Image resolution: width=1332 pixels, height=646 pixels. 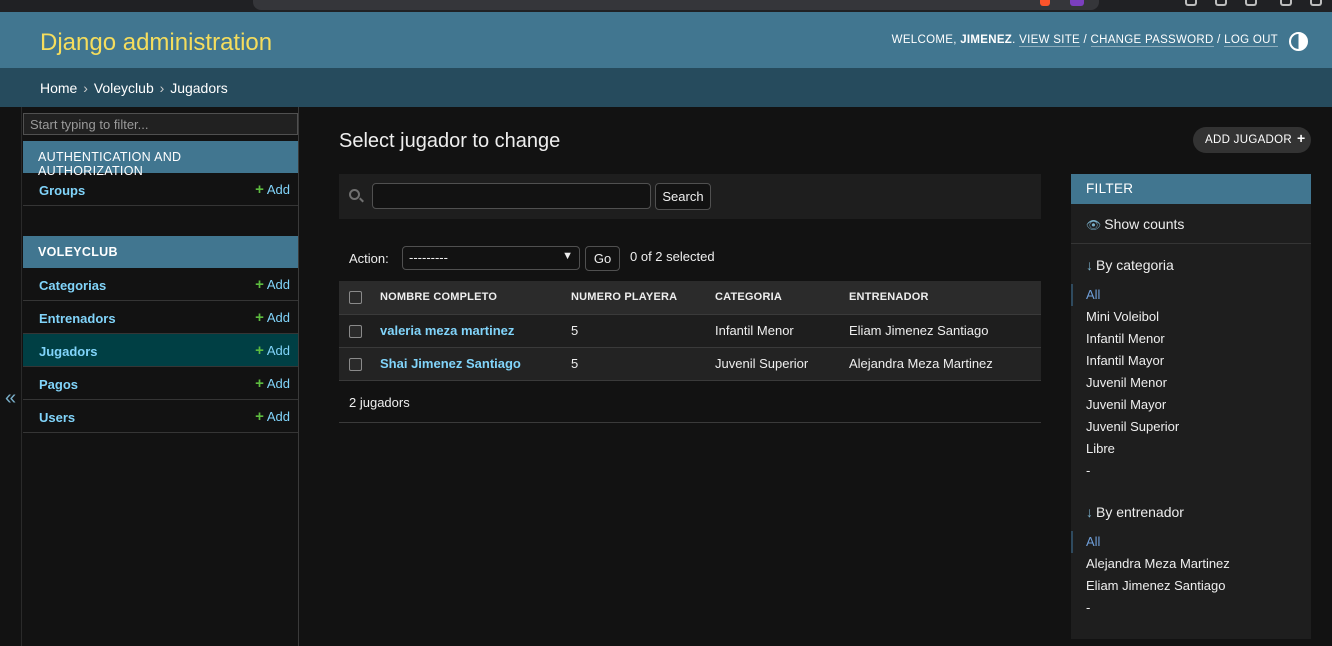 I want to click on model-link-jugadors: Jugadors, so click(x=68, y=351).